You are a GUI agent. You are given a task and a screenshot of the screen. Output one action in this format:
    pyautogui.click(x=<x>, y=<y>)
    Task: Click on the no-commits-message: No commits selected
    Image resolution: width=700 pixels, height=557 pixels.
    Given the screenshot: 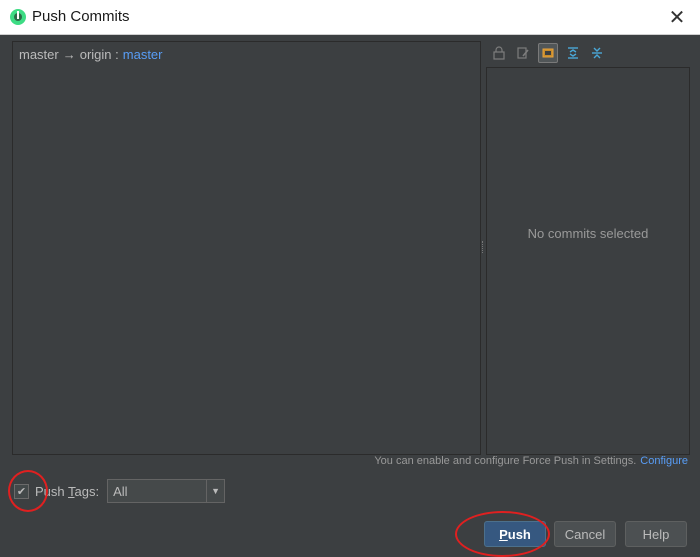 What is the action you would take?
    pyautogui.click(x=588, y=233)
    